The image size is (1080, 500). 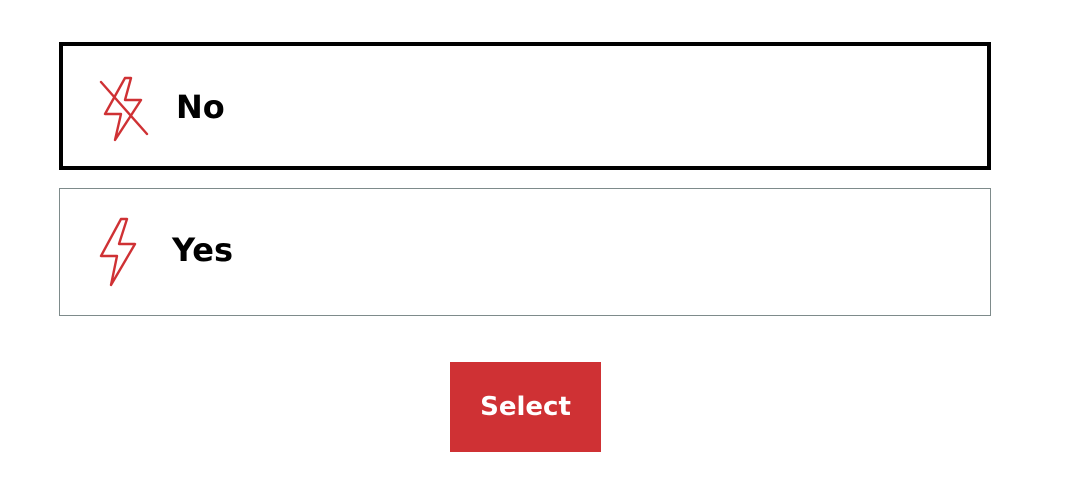 What do you see at coordinates (200, 107) in the screenshot?
I see `option-label: No` at bounding box center [200, 107].